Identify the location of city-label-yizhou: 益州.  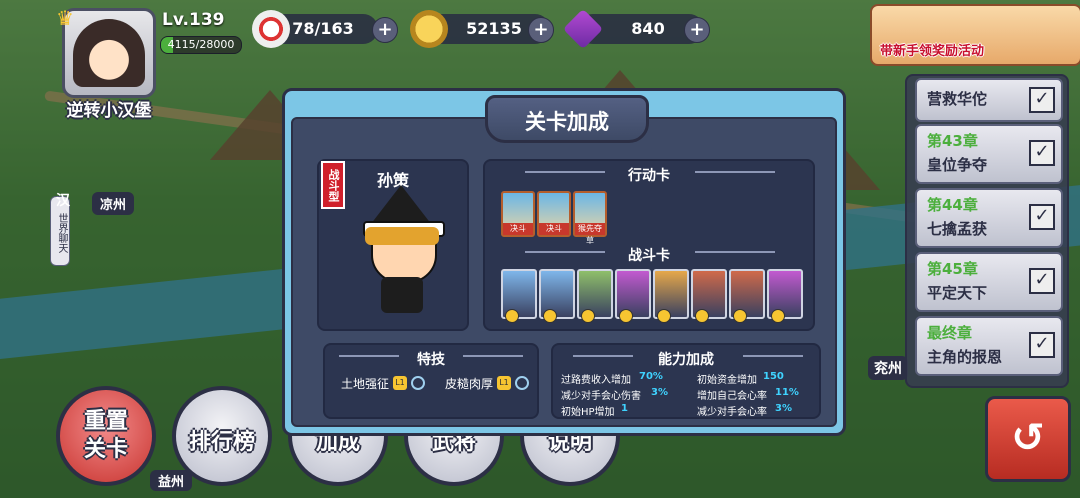
(171, 480).